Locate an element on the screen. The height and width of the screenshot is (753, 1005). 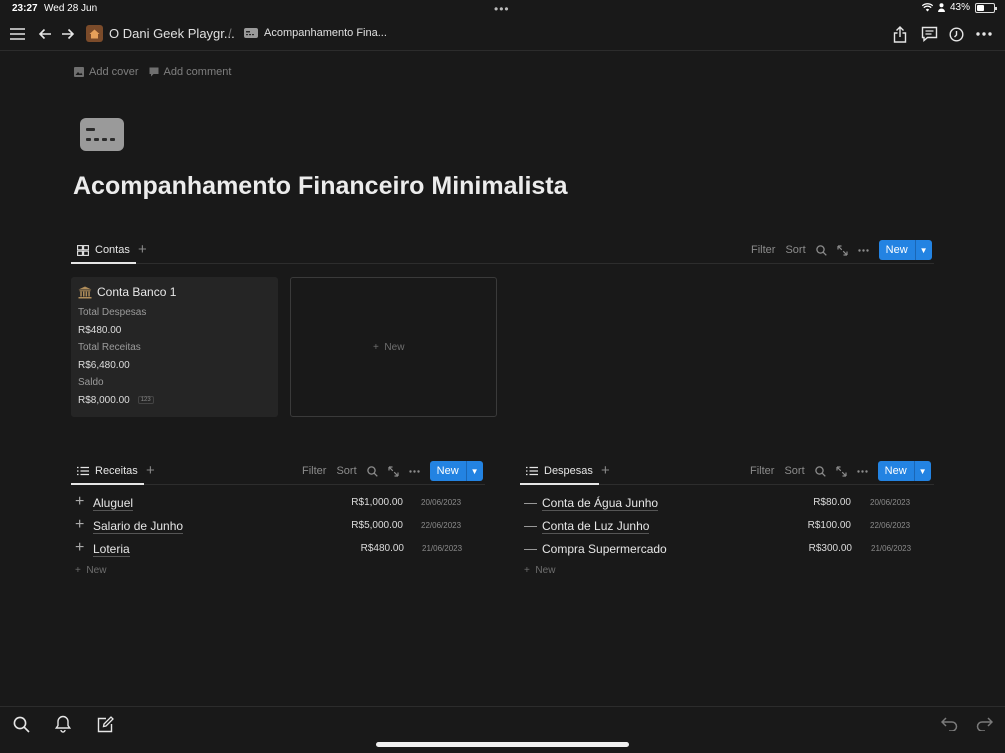
new-despesa-row: + New is located at coordinates (539, 570).